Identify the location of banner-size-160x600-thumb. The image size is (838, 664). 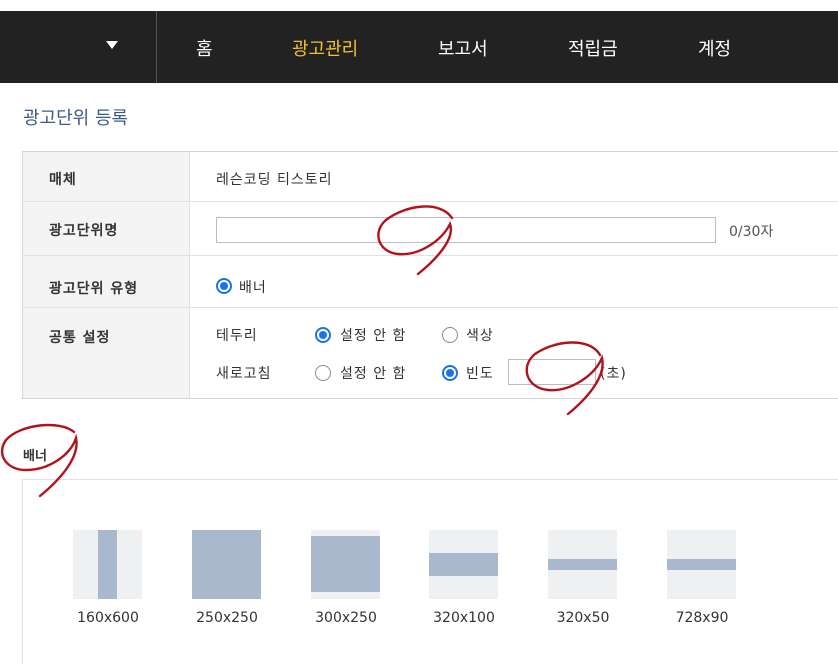
(107, 564).